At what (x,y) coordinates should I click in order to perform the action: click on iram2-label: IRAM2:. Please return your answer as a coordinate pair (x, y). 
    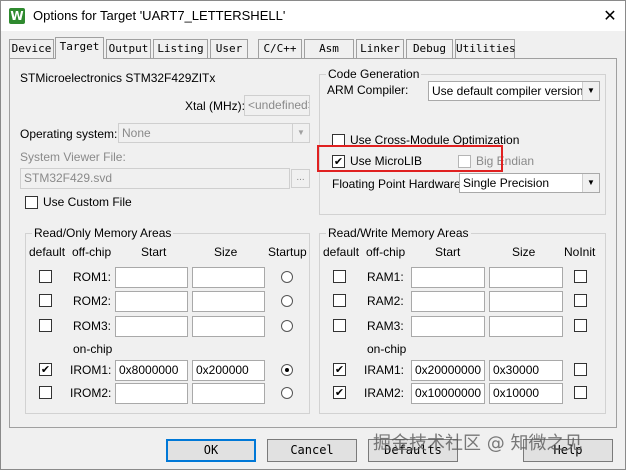
    Looking at the image, I should click on (384, 393).